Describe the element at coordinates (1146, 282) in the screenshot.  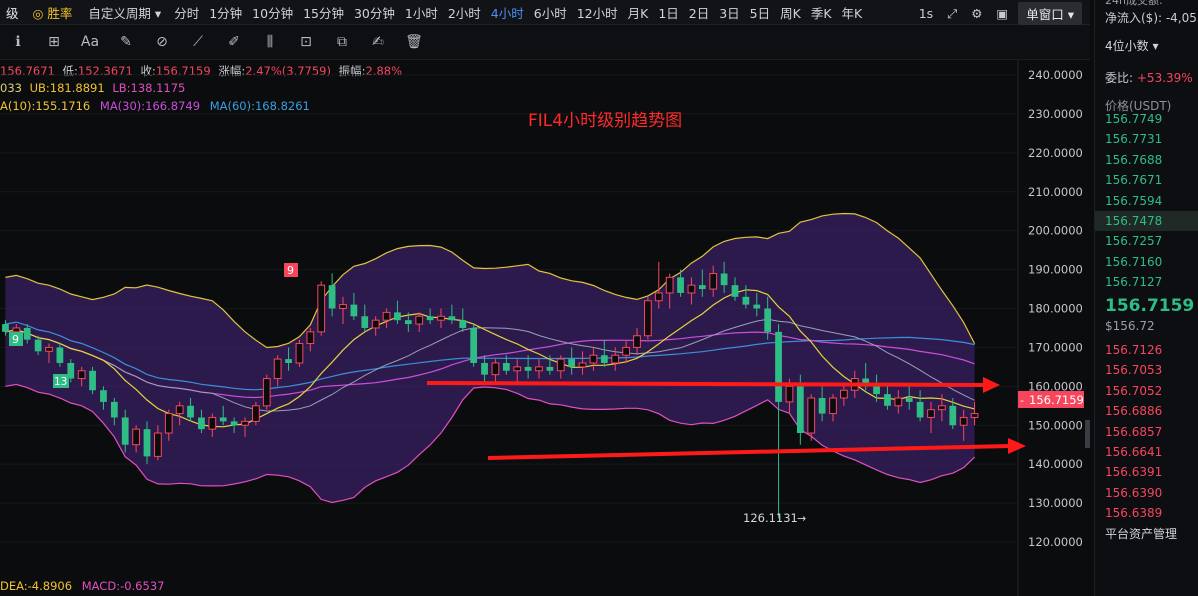
I see `order-book-row: 156.7127` at that location.